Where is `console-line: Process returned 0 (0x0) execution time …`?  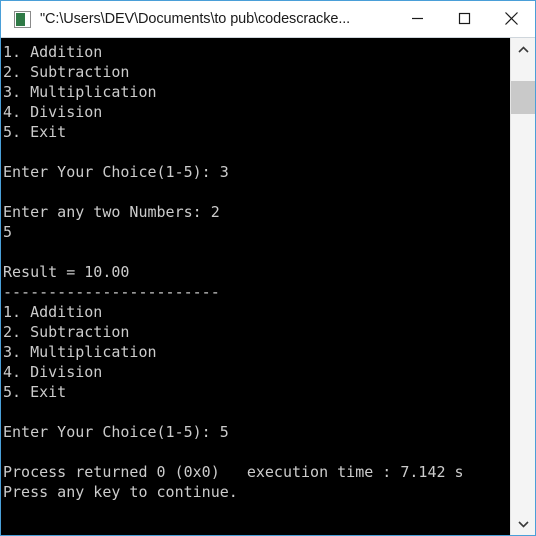 console-line: Process returned 0 (0x0) execution time … is located at coordinates (233, 472).